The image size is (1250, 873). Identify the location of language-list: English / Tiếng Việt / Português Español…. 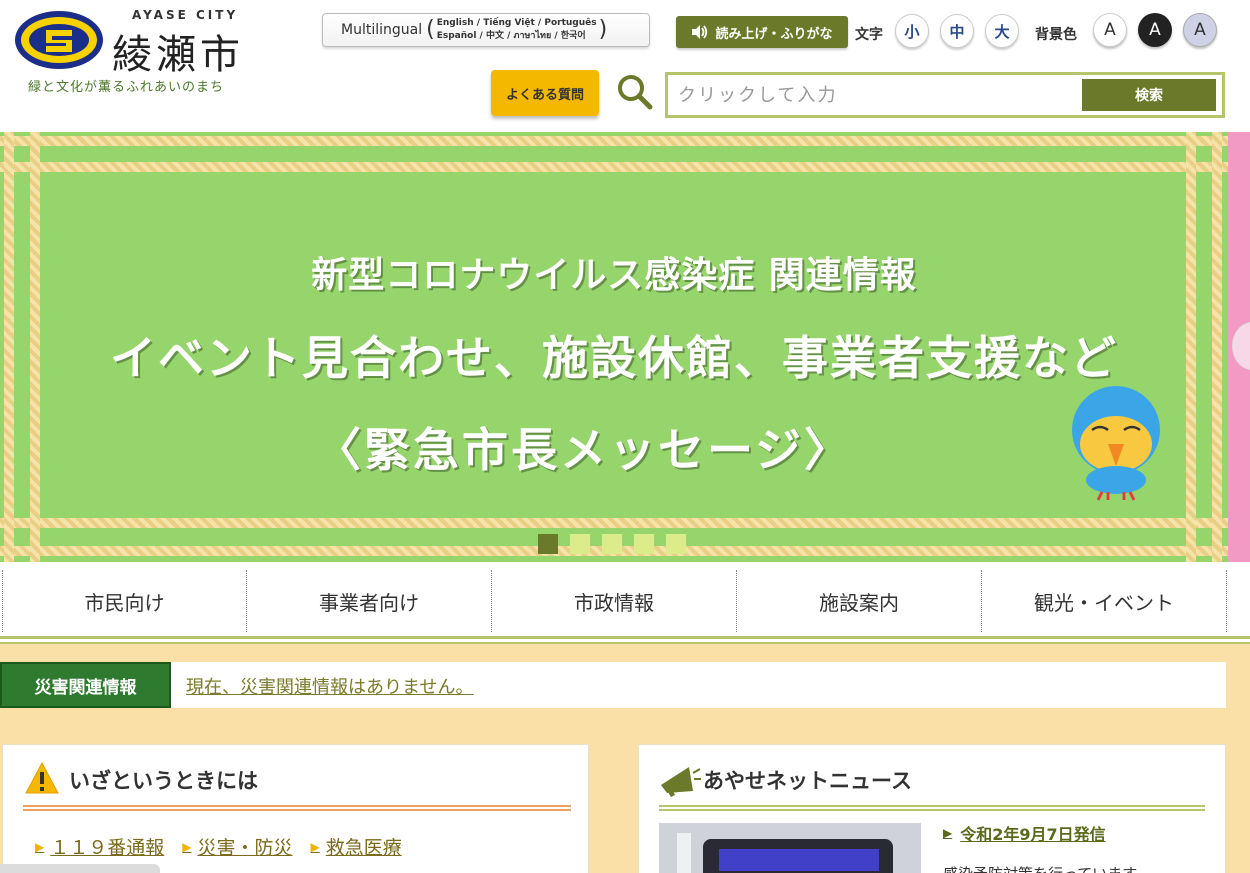
(517, 30).